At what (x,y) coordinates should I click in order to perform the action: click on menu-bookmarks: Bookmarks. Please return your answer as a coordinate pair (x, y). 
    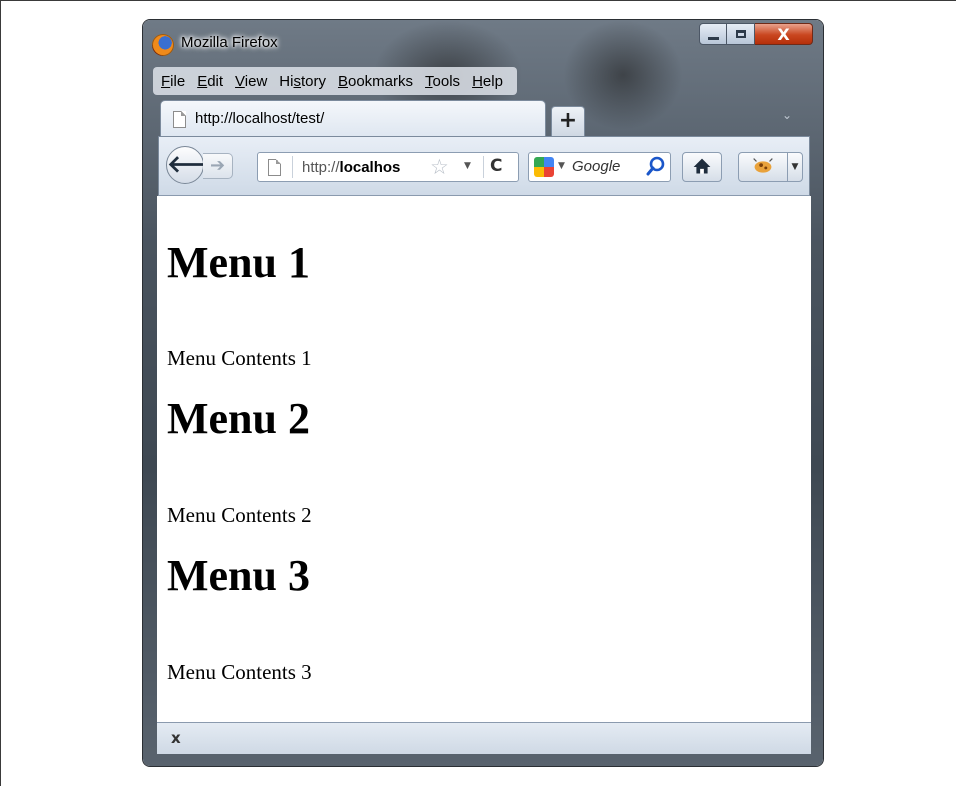
    Looking at the image, I should click on (375, 81).